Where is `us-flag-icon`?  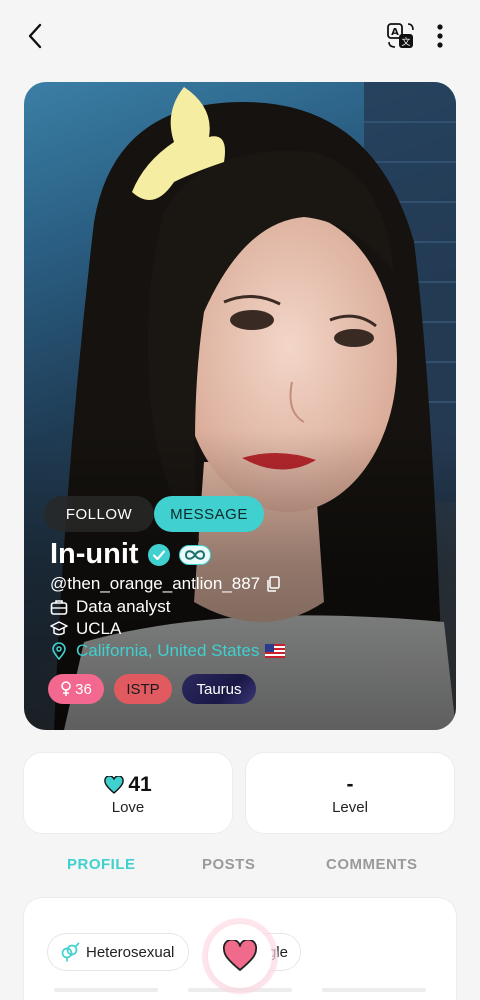 us-flag-icon is located at coordinates (275, 651).